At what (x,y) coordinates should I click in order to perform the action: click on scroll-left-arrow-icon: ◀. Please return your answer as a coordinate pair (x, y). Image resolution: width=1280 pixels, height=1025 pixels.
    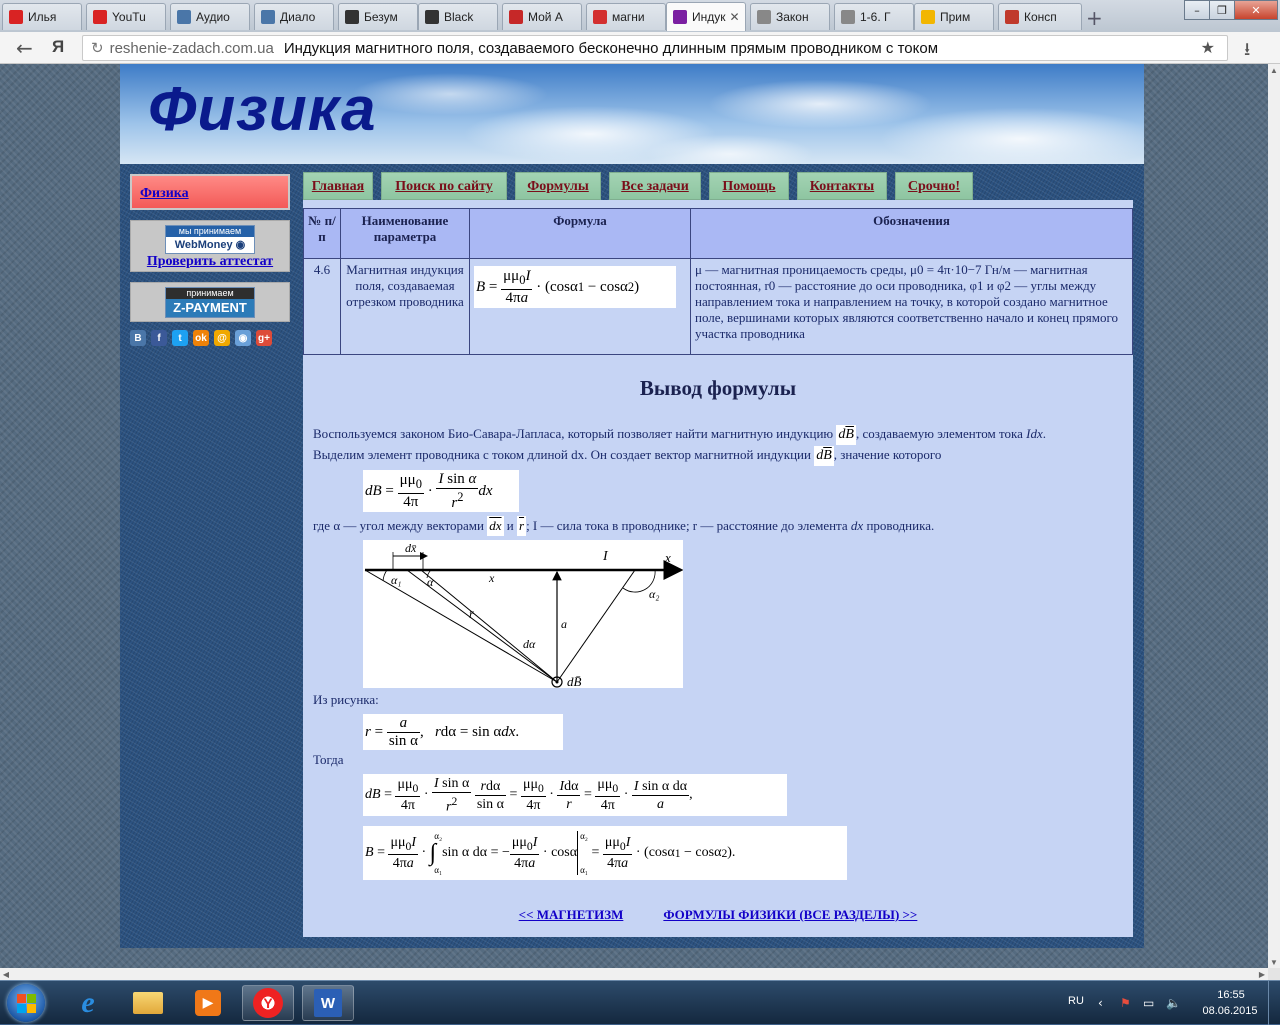
    Looking at the image, I should click on (6, 974).